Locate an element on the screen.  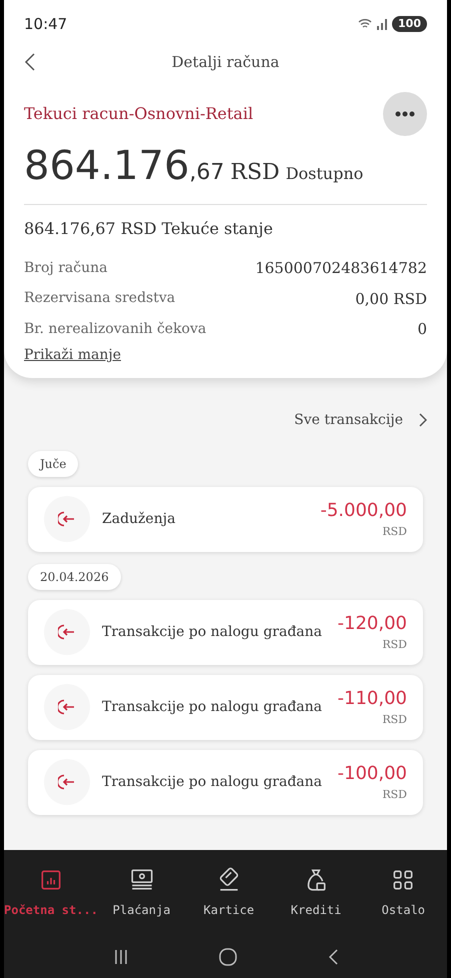
date-chip: 20.04.2026 is located at coordinates (74, 577).